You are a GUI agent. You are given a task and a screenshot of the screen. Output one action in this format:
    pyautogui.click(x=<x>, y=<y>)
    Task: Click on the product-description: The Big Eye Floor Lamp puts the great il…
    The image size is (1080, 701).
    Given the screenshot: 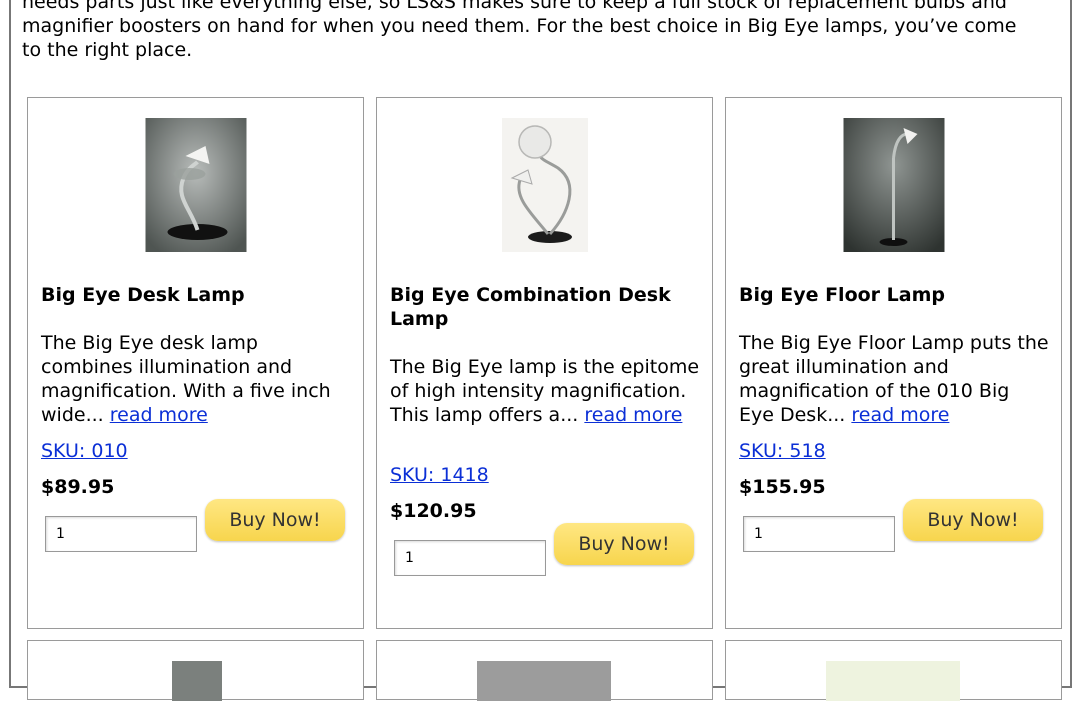 What is the action you would take?
    pyautogui.click(x=894, y=379)
    